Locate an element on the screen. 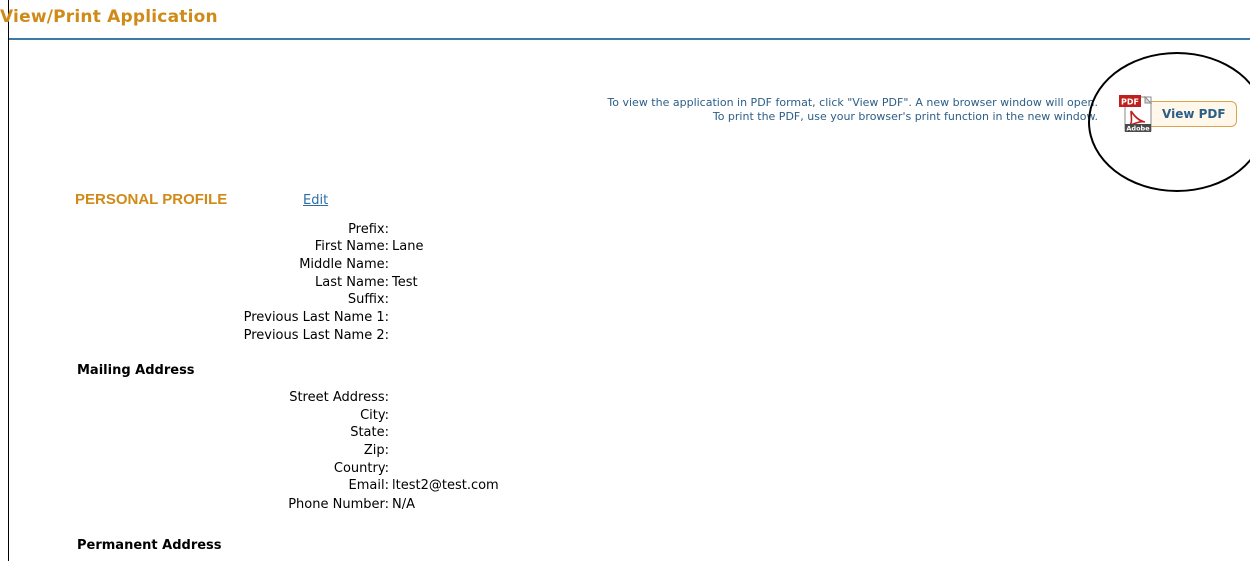 The image size is (1250, 561). field-previous-last-name-1: Previous Last Name 1: is located at coordinates (196, 317).